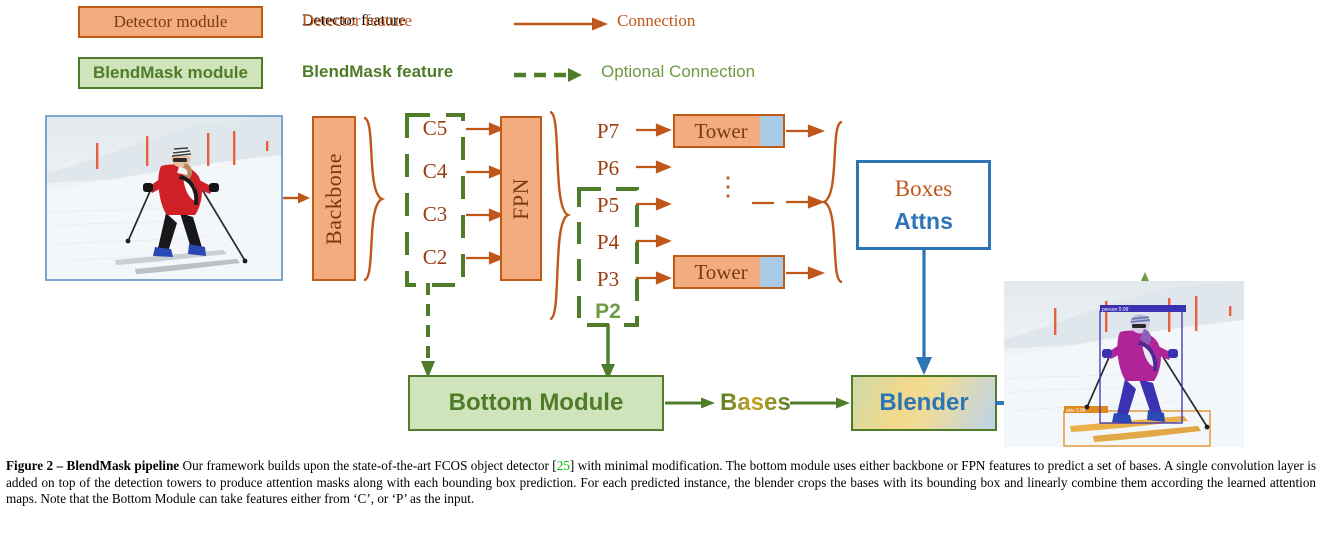 This screenshot has width=1322, height=551. What do you see at coordinates (923, 205) in the screenshot?
I see `boxes-attns-output: Boxes Attns` at bounding box center [923, 205].